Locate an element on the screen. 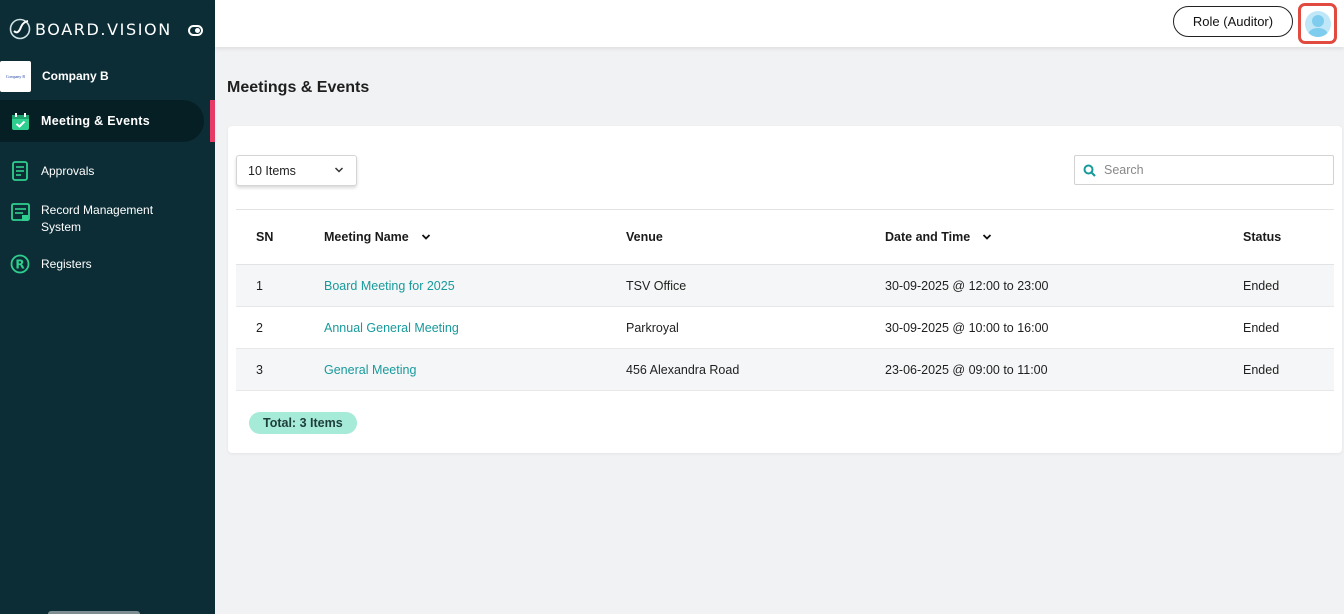 Image resolution: width=1344 pixels, height=614 pixels. column-header-meeting-name: Meeting Name is located at coordinates (377, 237).